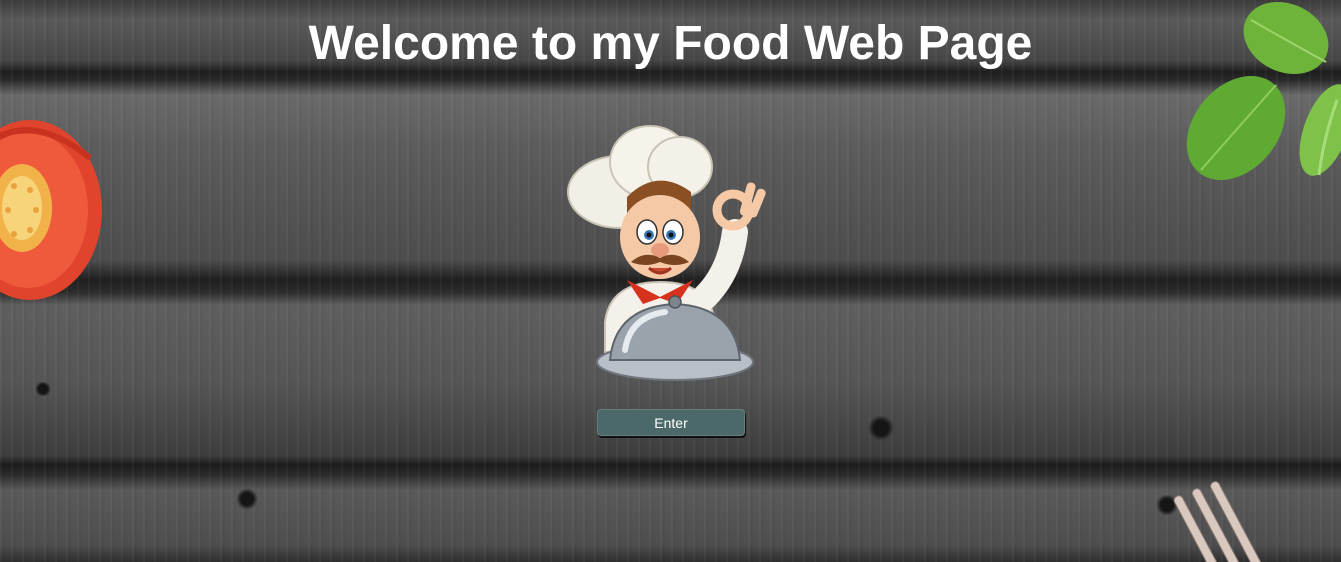 Image resolution: width=1341 pixels, height=562 pixels. Describe the element at coordinates (666, 253) in the screenshot. I see `chef-mascot-icon` at that location.